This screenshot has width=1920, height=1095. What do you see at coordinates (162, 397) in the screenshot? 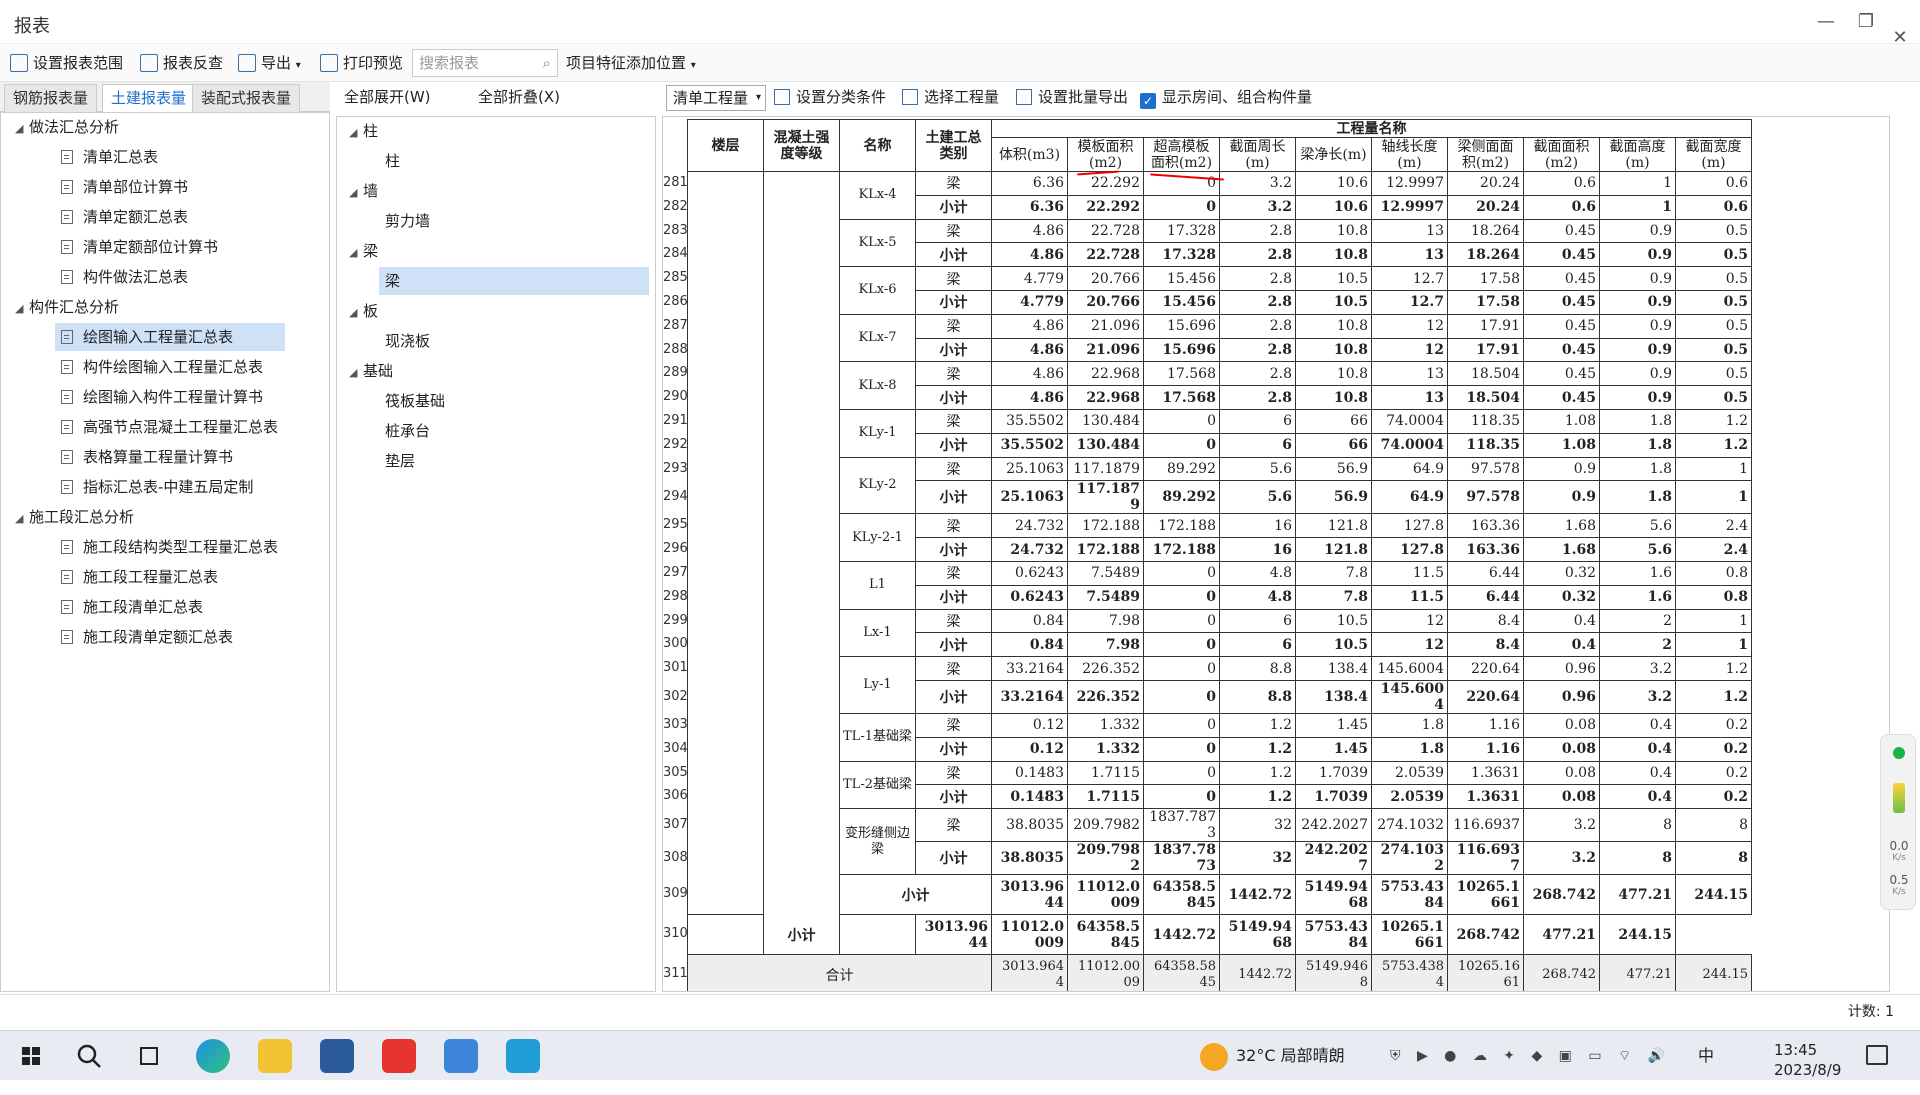
I see `tree-item: 绘图输入构件工程量计算书` at bounding box center [162, 397].